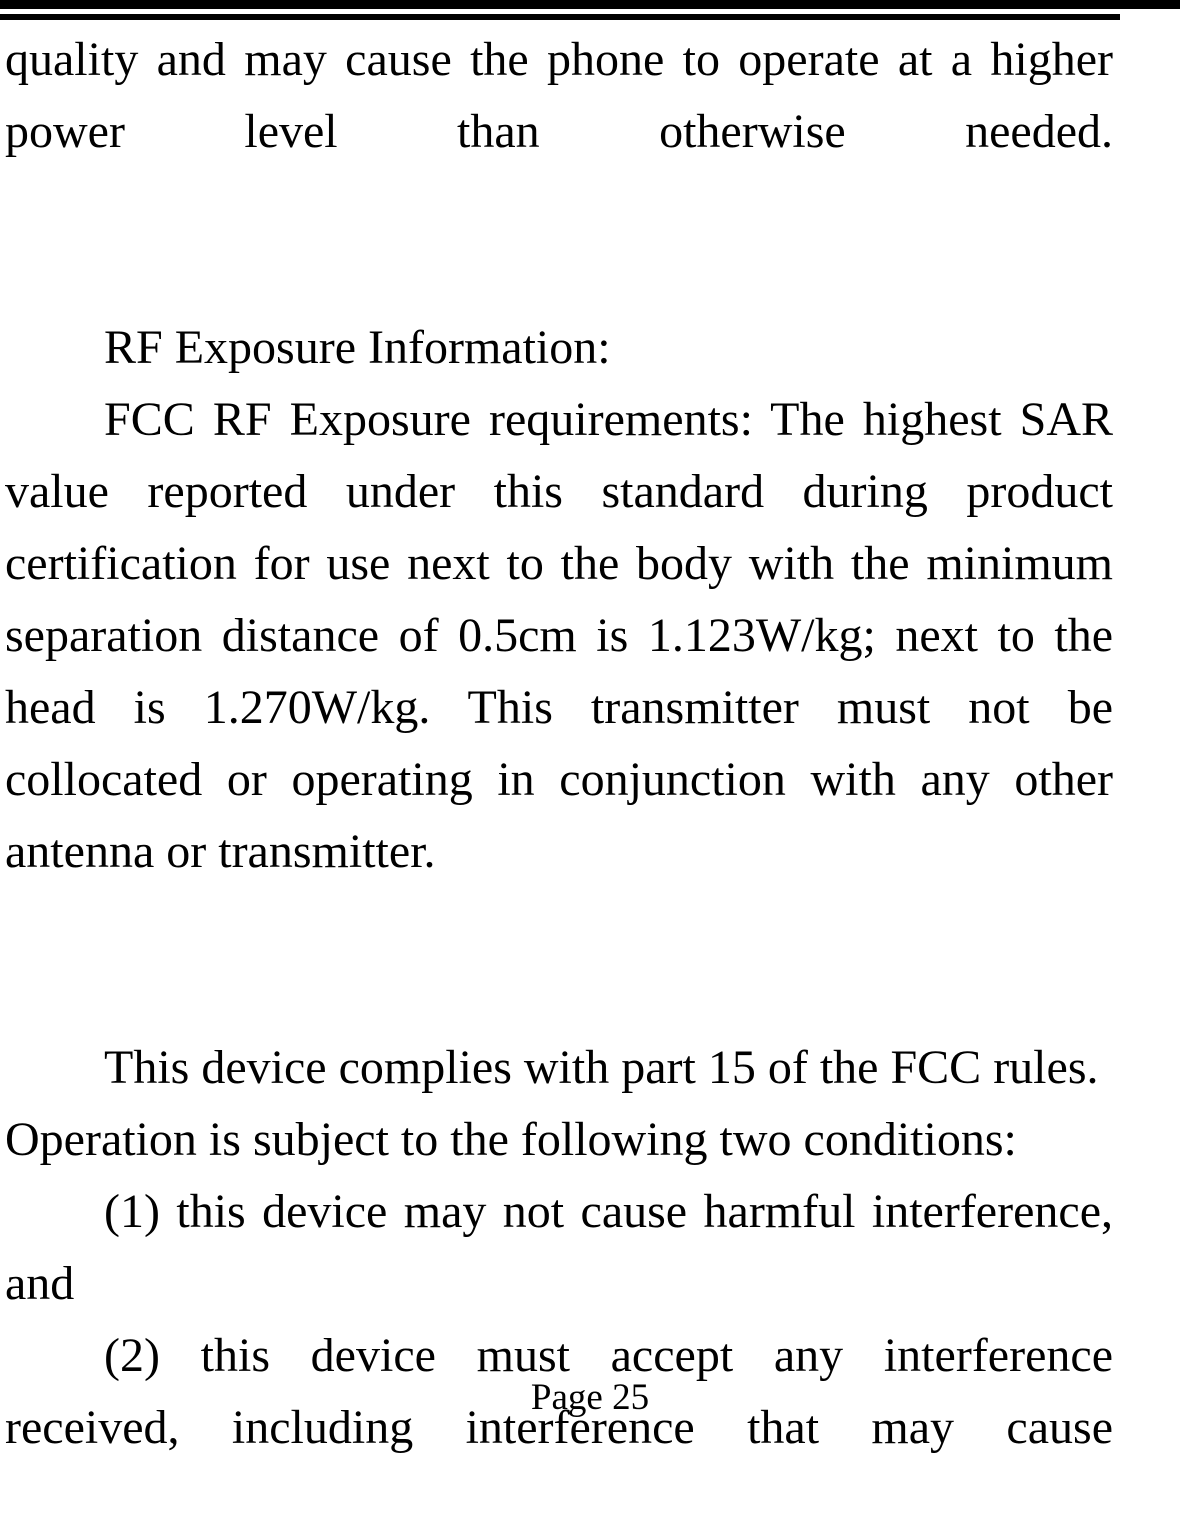 This screenshot has height=1536, width=1180. What do you see at coordinates (559, 276) in the screenshot?
I see `blank-line-spacer` at bounding box center [559, 276].